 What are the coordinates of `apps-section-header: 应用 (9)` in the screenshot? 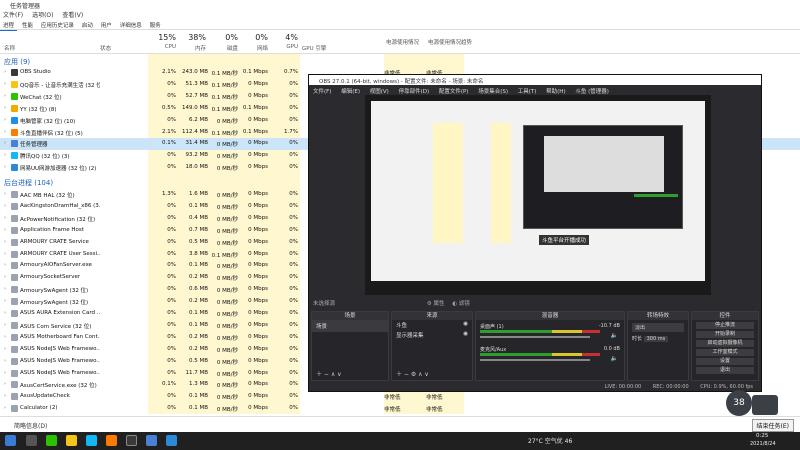 It's located at (17, 62).